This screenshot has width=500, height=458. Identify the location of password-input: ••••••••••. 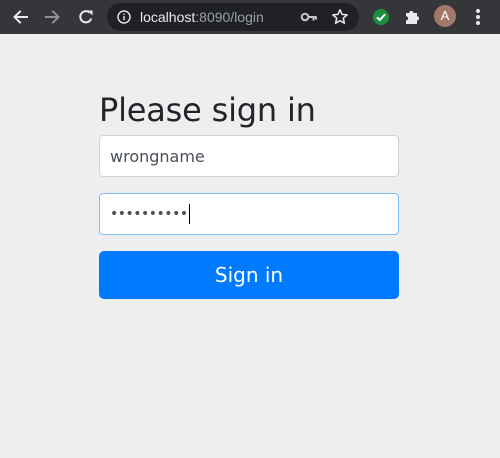
(249, 214).